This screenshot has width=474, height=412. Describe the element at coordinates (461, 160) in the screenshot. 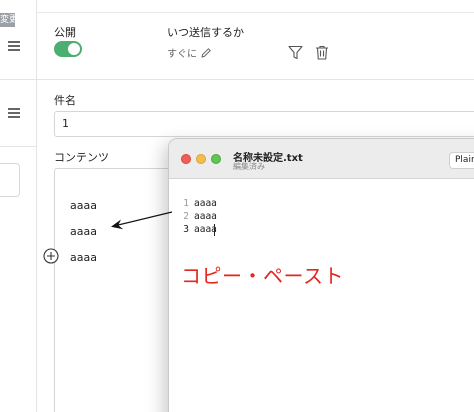

I see `format-select: Plain` at that location.